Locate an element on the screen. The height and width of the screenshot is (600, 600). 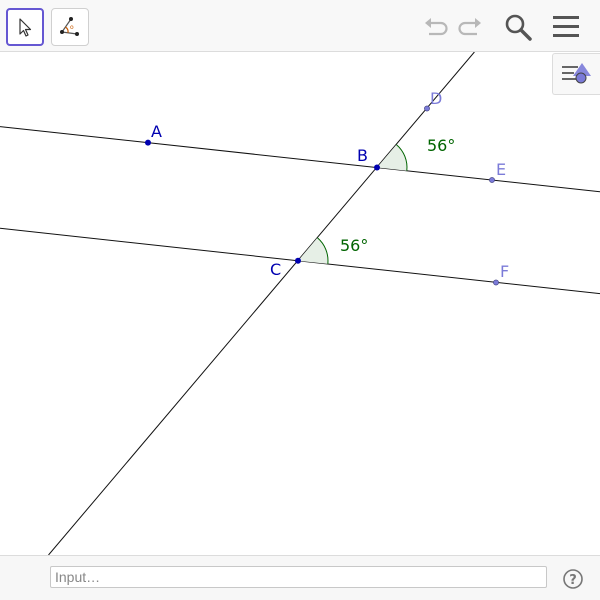
algebra-input is located at coordinates (298, 577).